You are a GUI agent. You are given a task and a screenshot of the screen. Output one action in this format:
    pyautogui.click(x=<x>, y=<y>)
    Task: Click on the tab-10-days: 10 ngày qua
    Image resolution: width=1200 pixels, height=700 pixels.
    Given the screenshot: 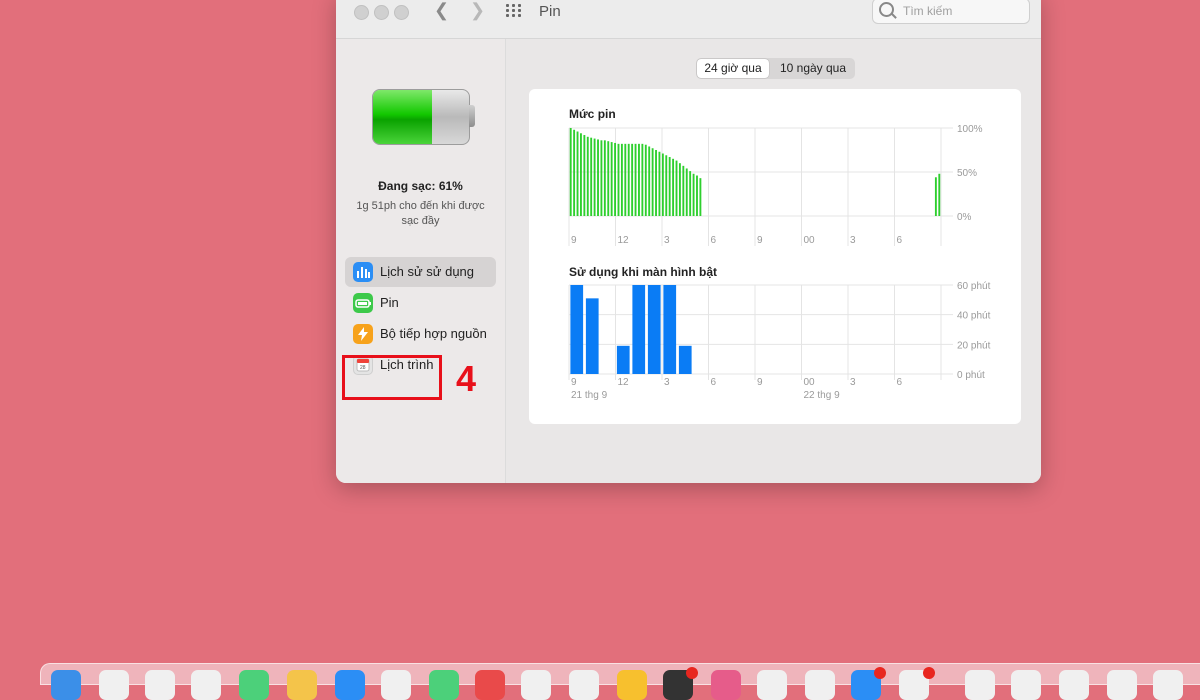 What is the action you would take?
    pyautogui.click(x=813, y=68)
    